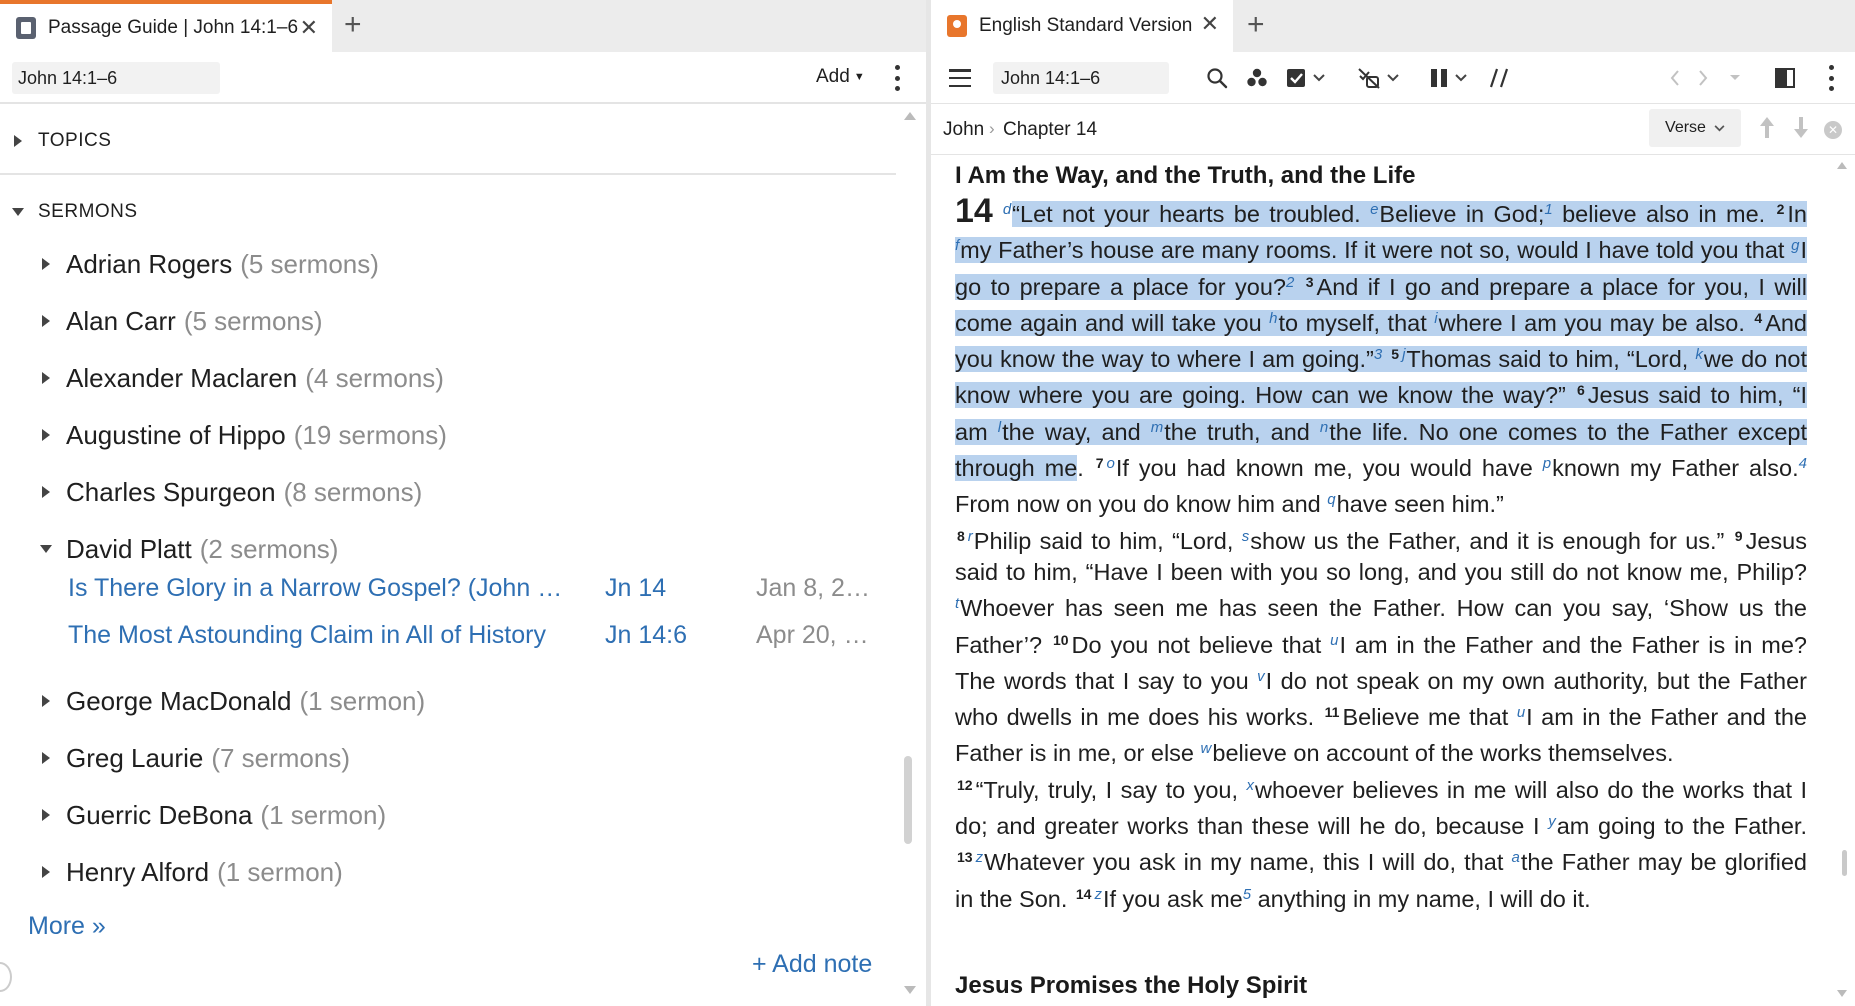  Describe the element at coordinates (963, 130) in the screenshot. I see `breadcrumb-book: John` at that location.